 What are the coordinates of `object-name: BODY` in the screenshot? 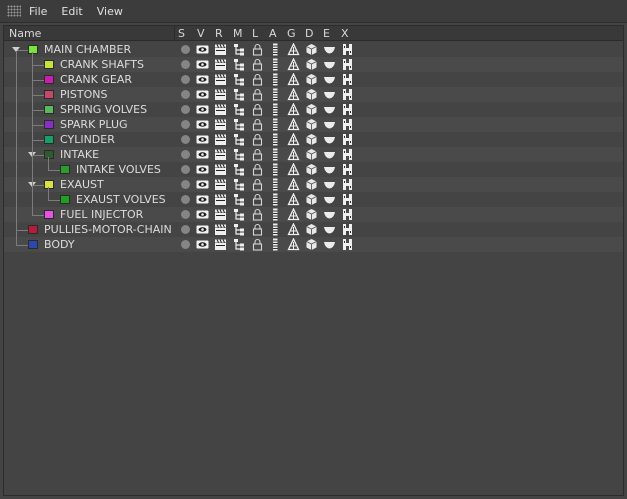 It's located at (59, 244).